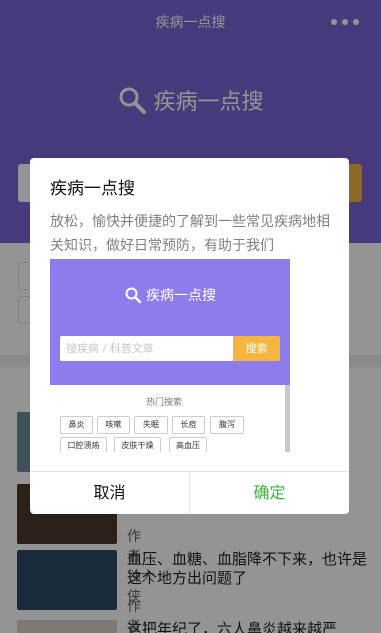  I want to click on preview-tag: 腹泻, so click(227, 425).